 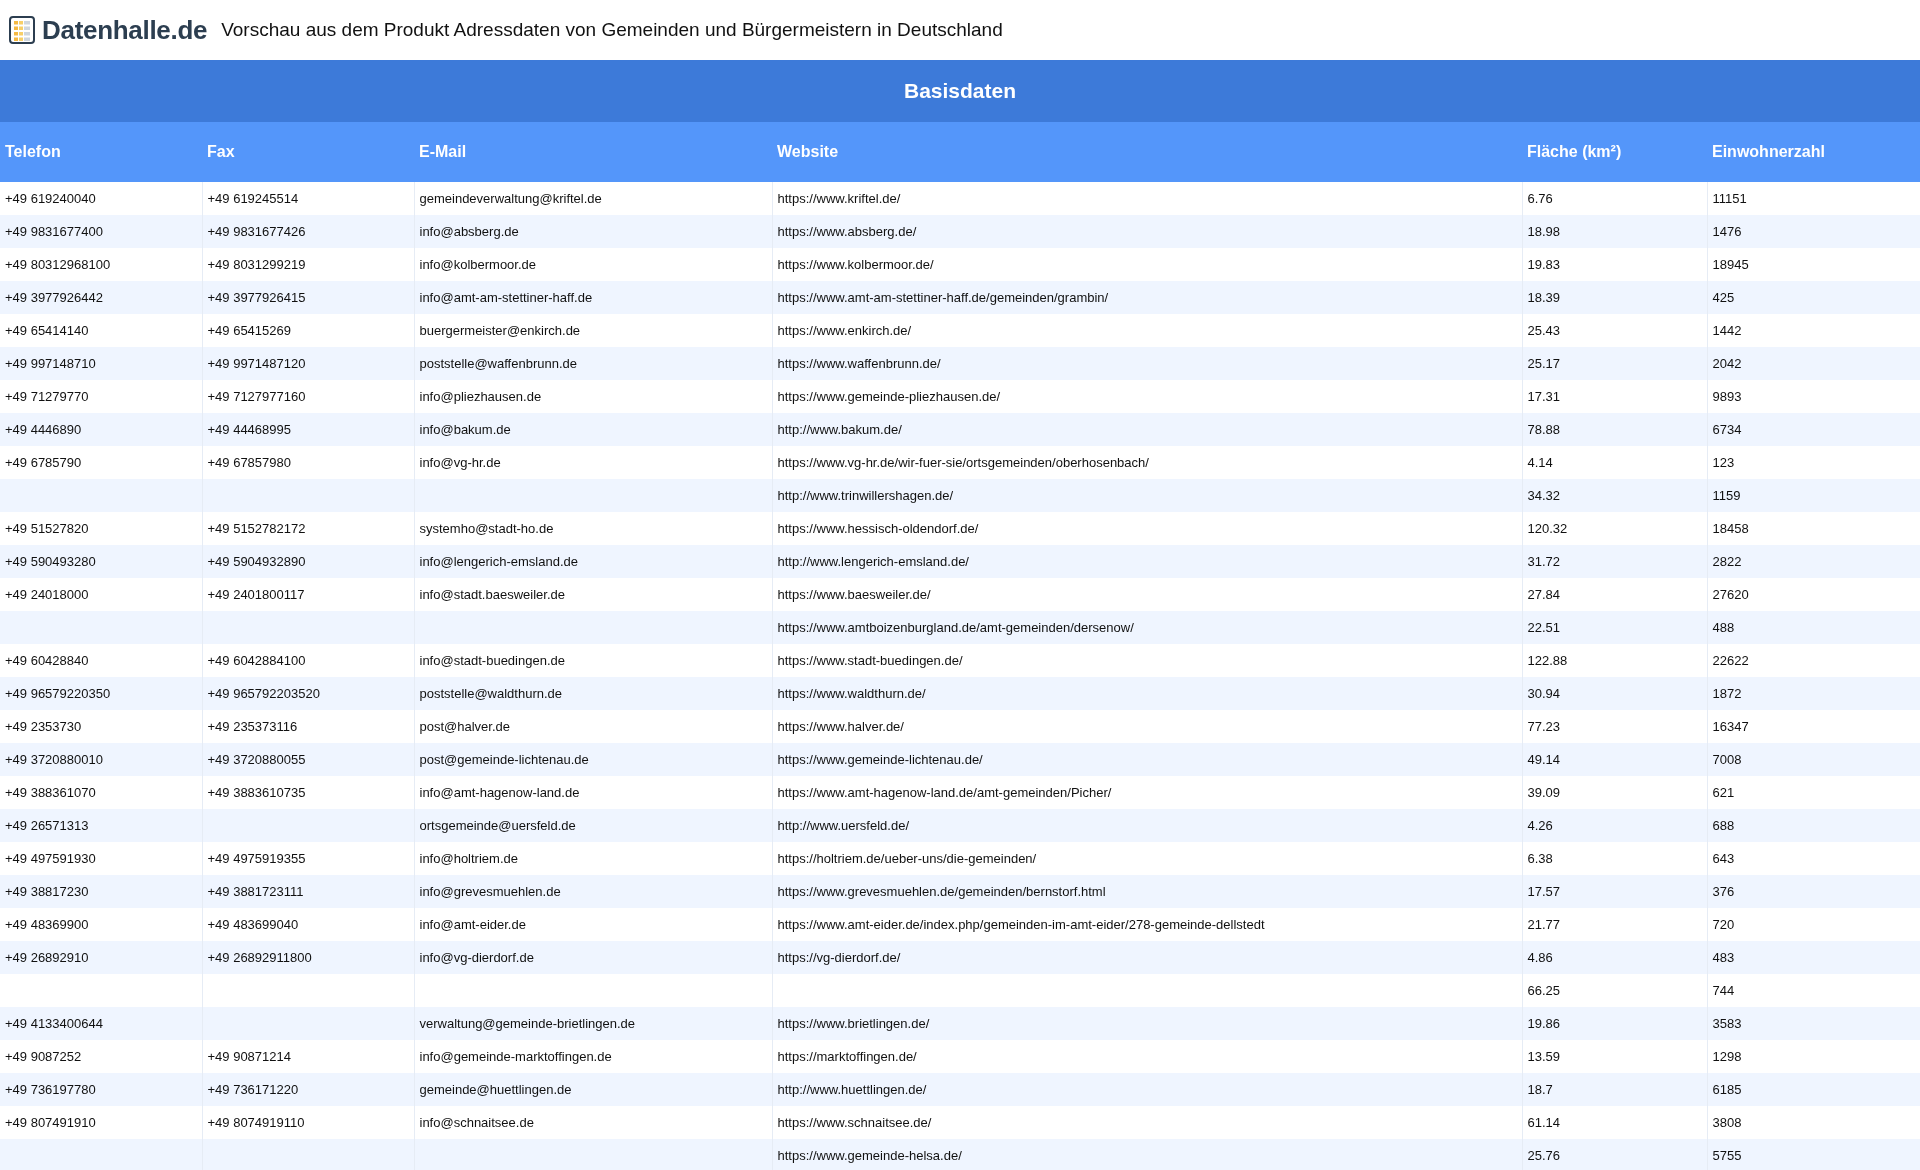 I want to click on table-cell: +49 26892910, so click(x=101, y=957).